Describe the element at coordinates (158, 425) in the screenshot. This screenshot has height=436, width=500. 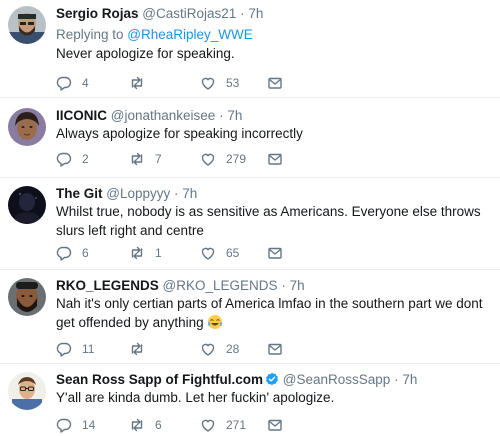
I see `retweet-count: 6` at that location.